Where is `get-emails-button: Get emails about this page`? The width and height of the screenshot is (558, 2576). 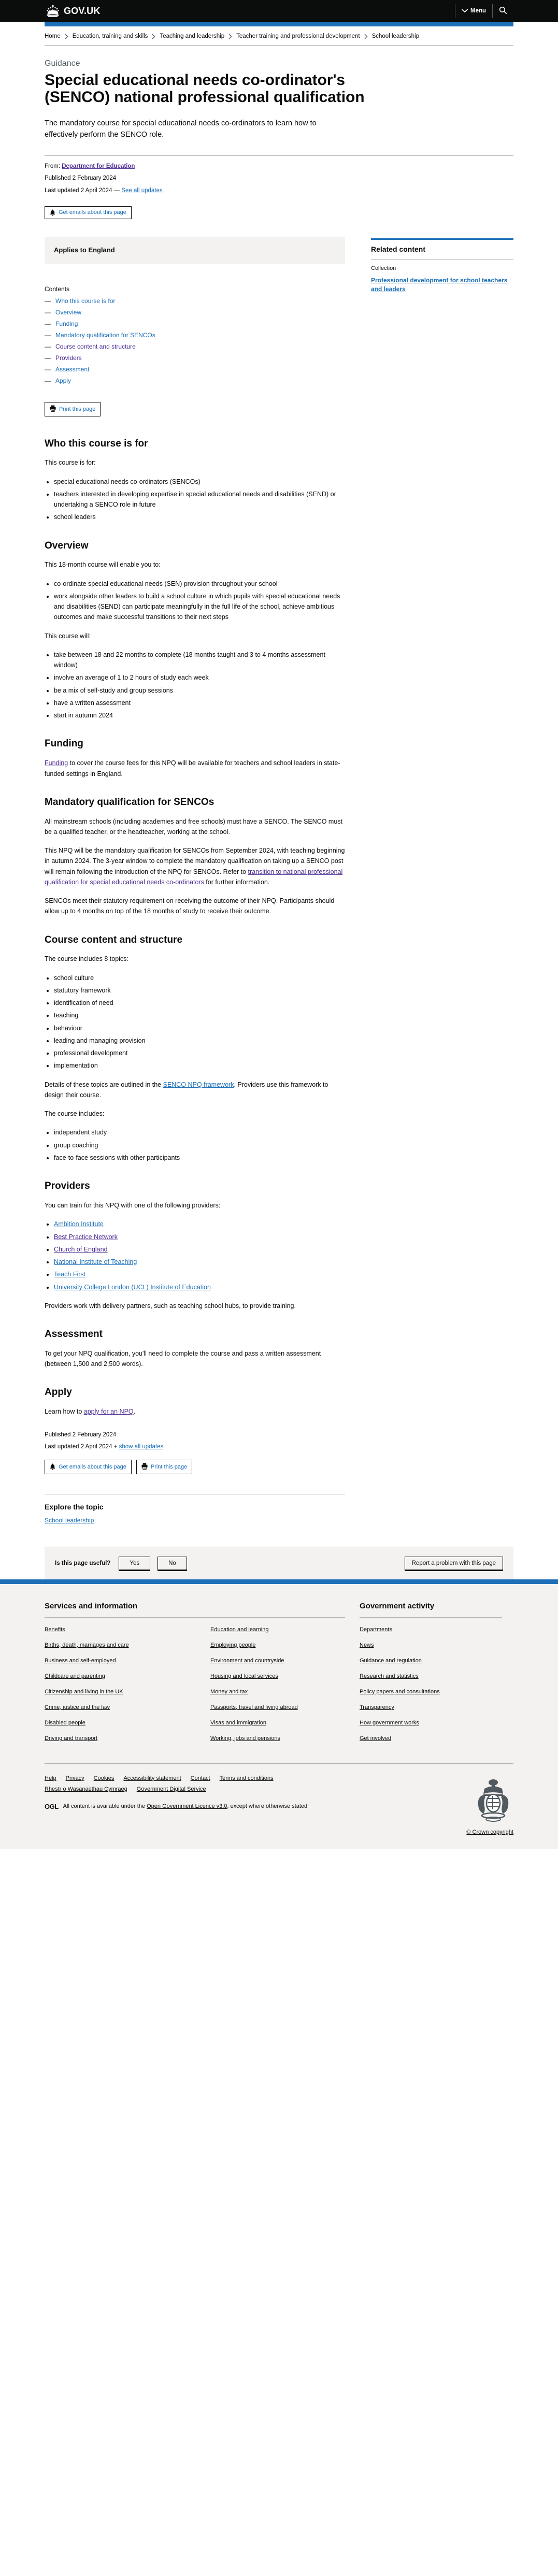 get-emails-button: Get emails about this page is located at coordinates (88, 212).